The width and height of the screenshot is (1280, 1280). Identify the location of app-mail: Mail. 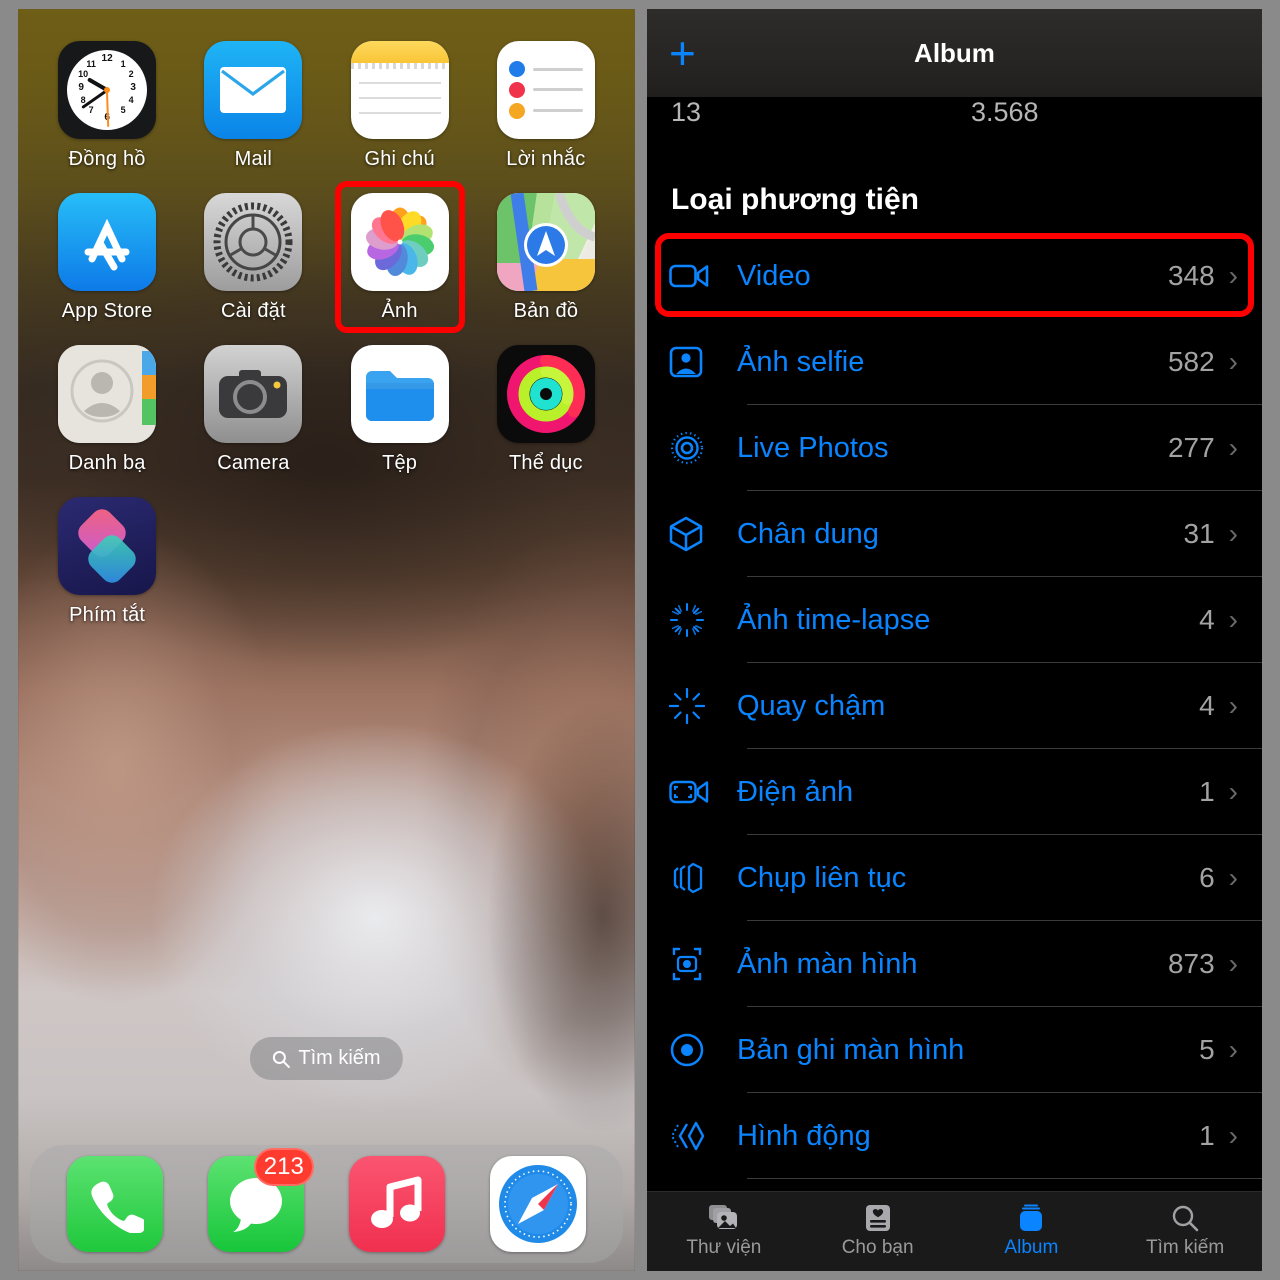
(253, 106).